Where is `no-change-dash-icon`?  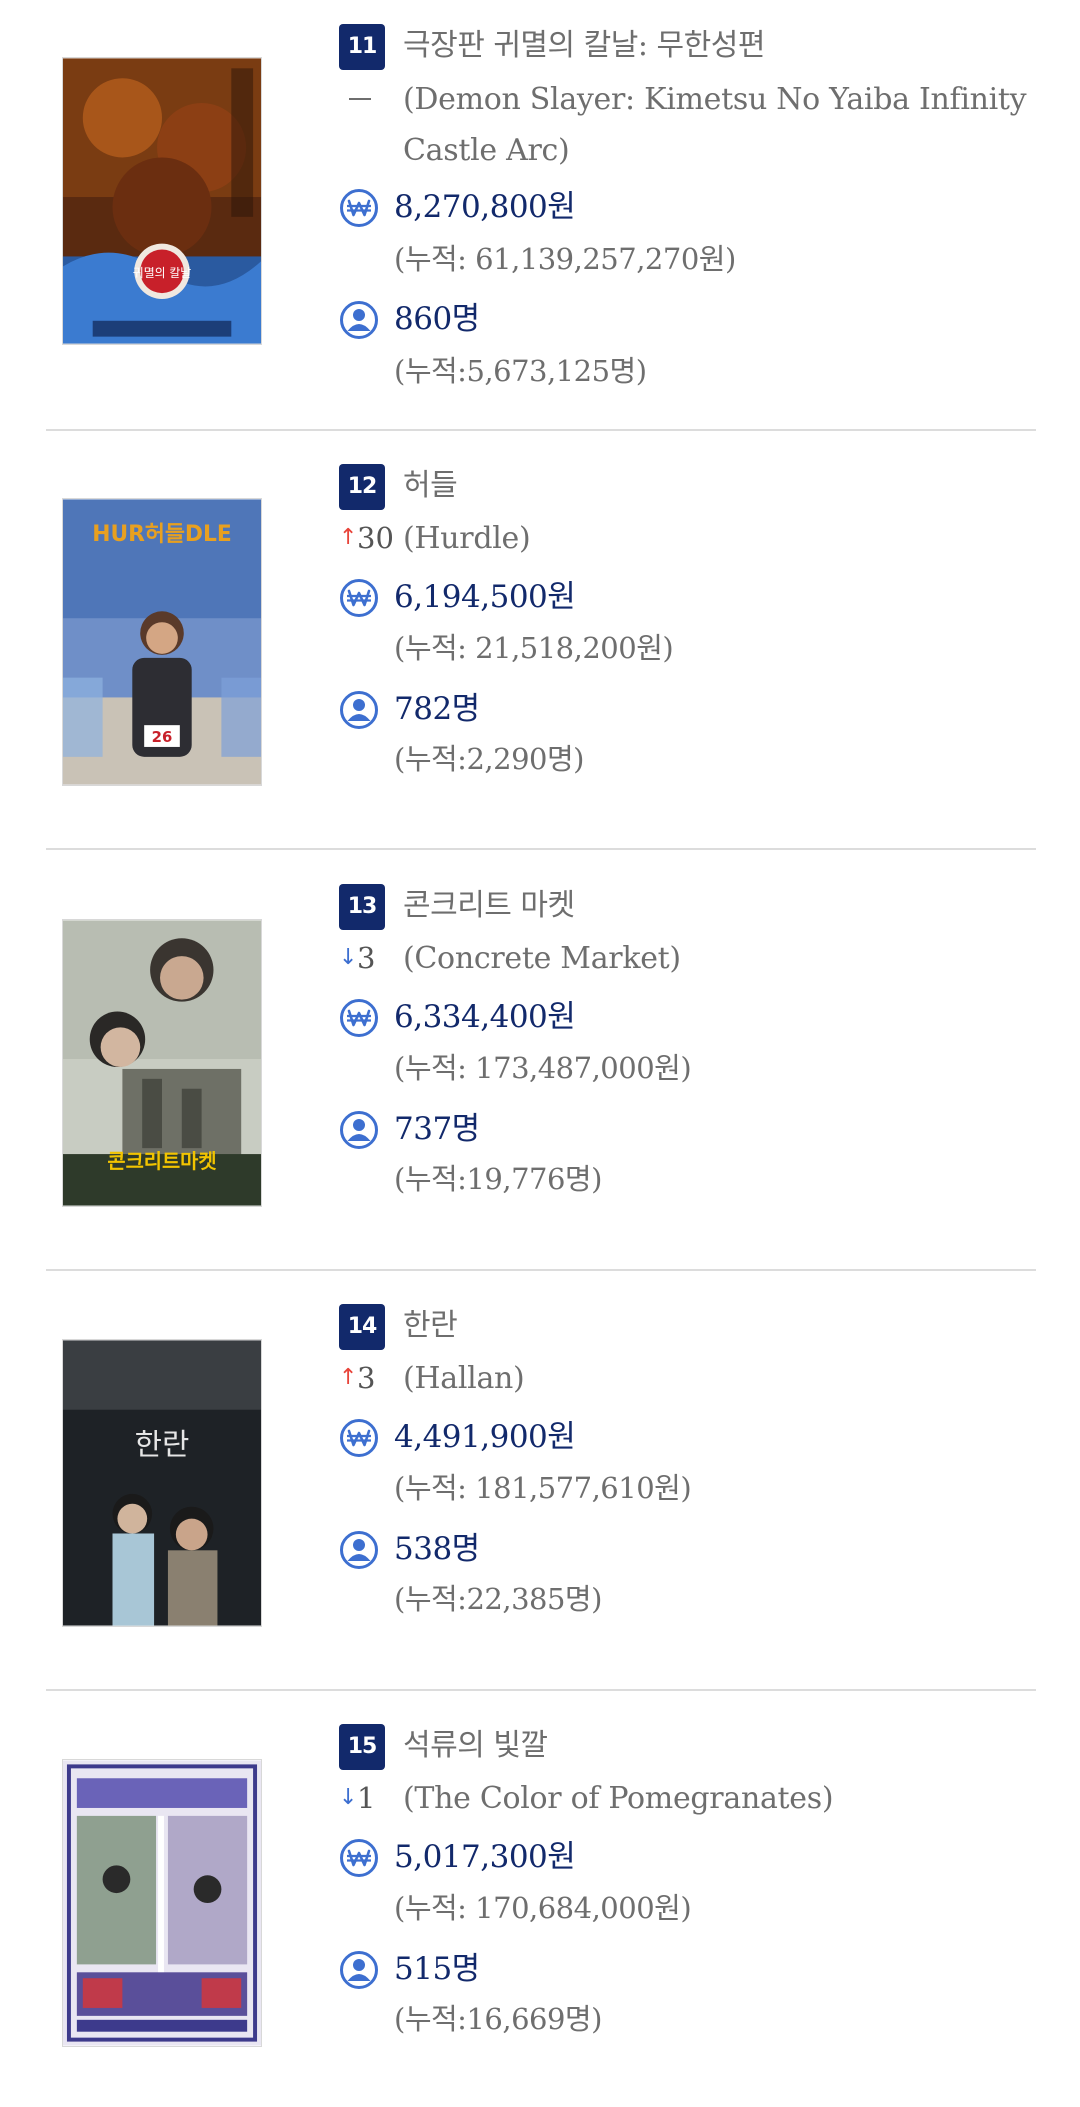 no-change-dash-icon is located at coordinates (360, 99).